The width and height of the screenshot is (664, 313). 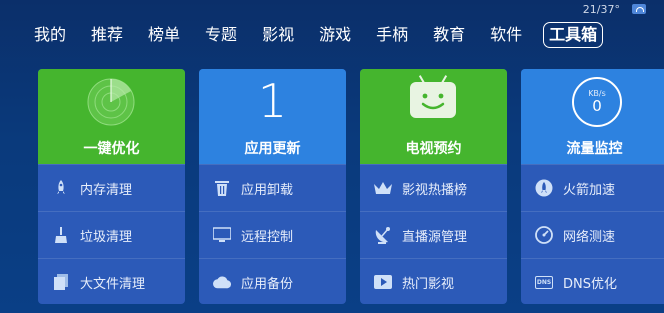 What do you see at coordinates (113, 284) in the screenshot?
I see `list-item-label: 大文件清理` at bounding box center [113, 284].